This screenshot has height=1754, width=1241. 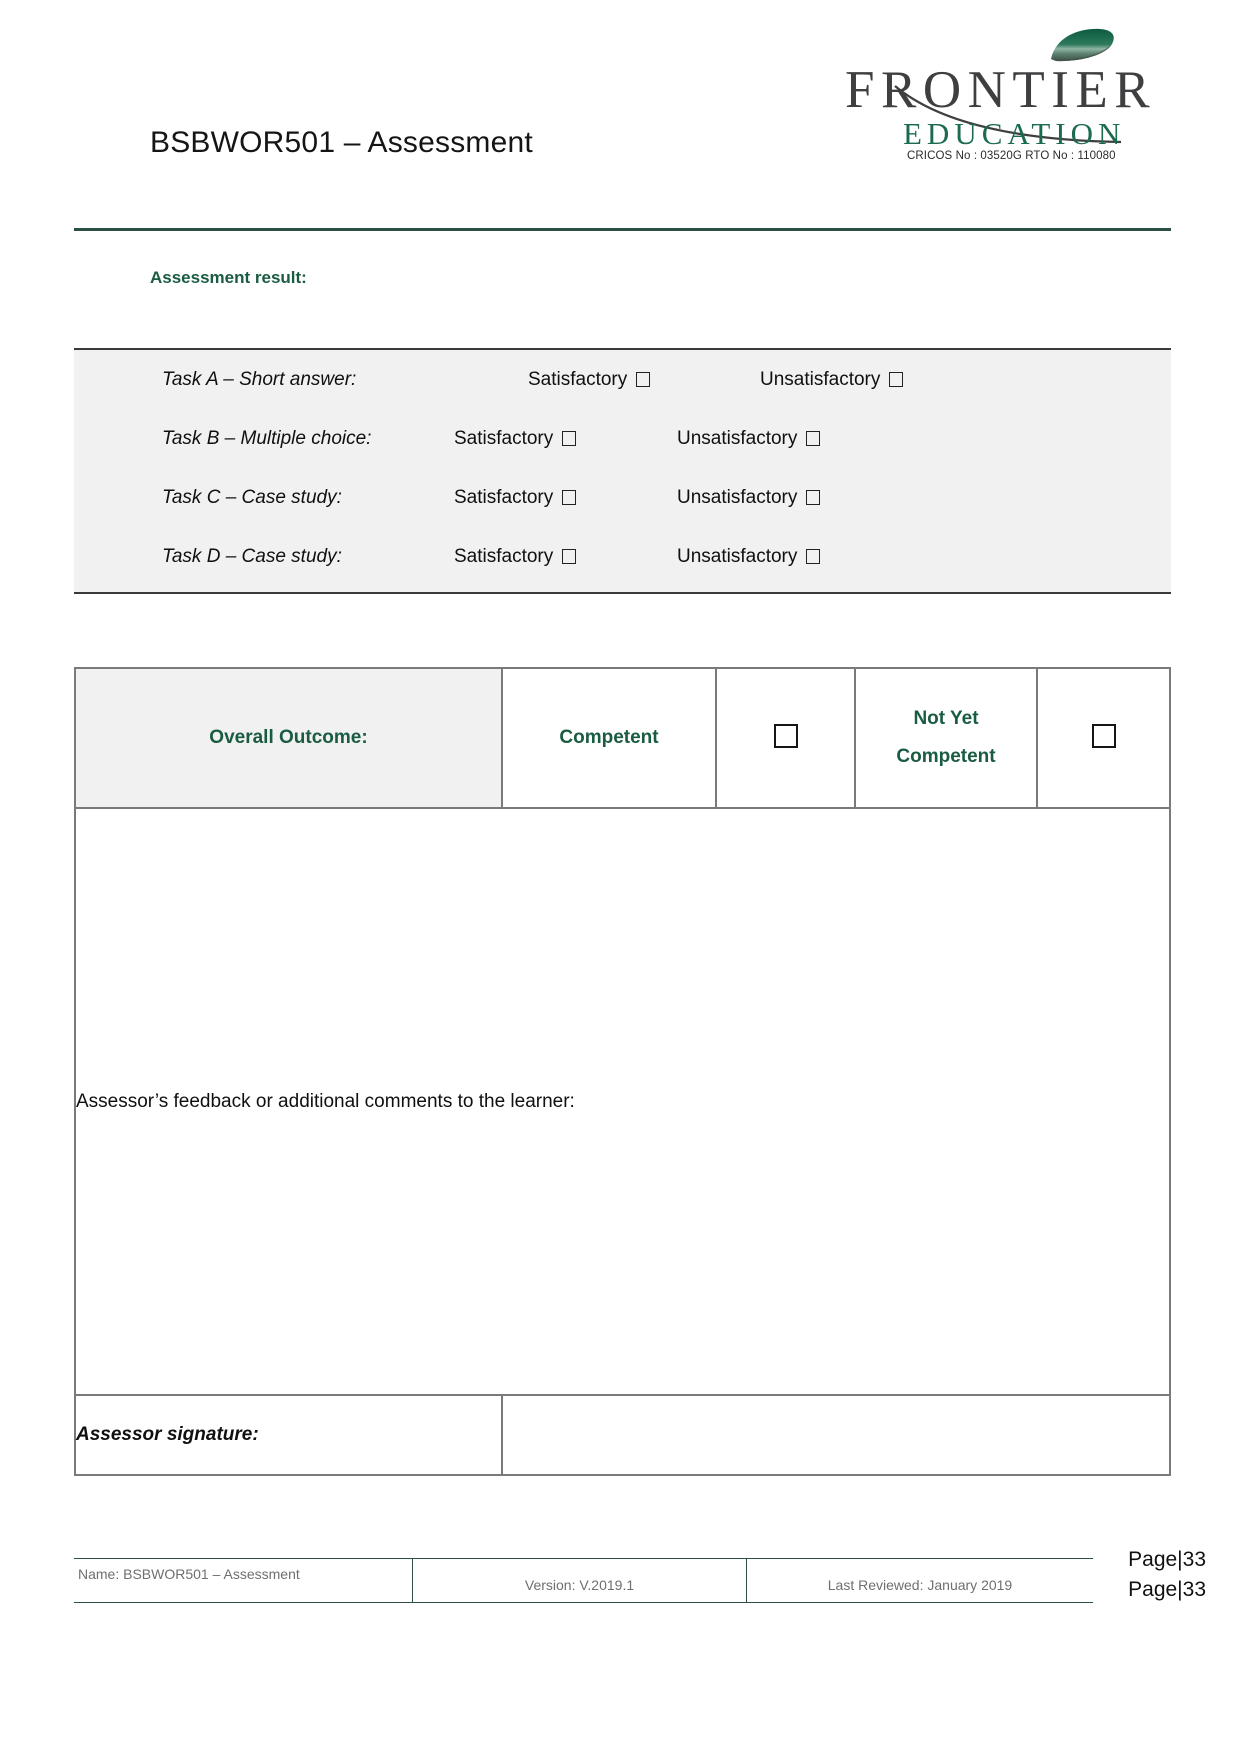 I want to click on not-yet-competent-line-1: Not Yet, so click(x=946, y=718).